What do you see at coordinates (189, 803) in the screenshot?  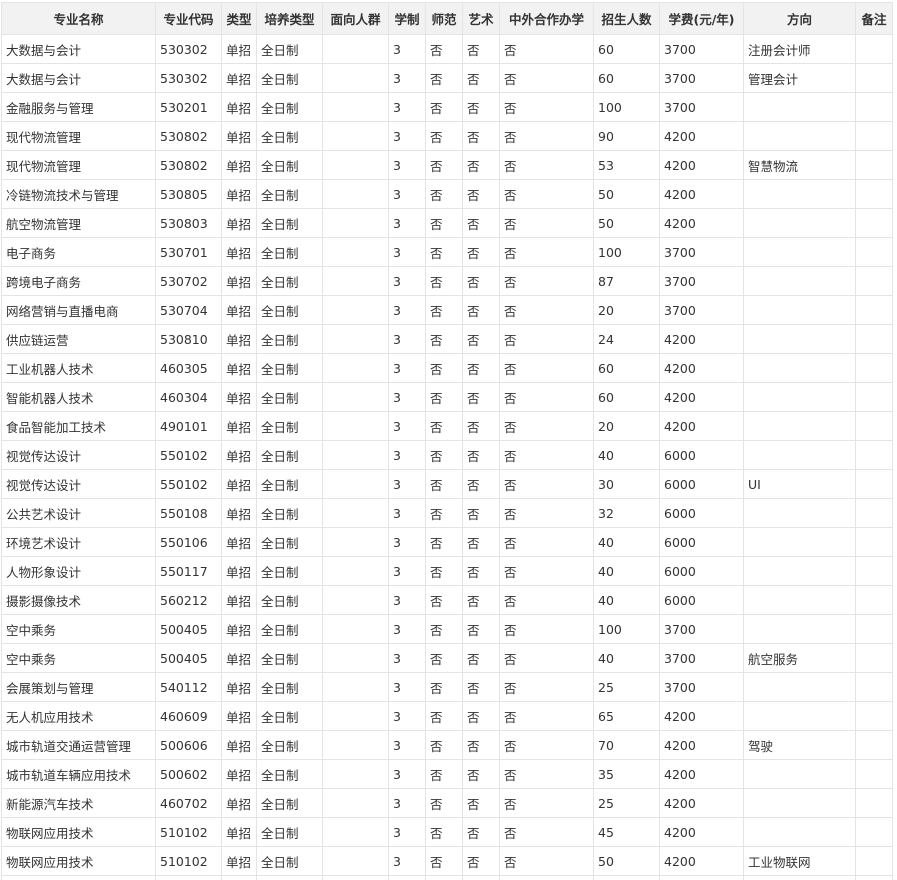 I see `major-code-cell: 460702` at bounding box center [189, 803].